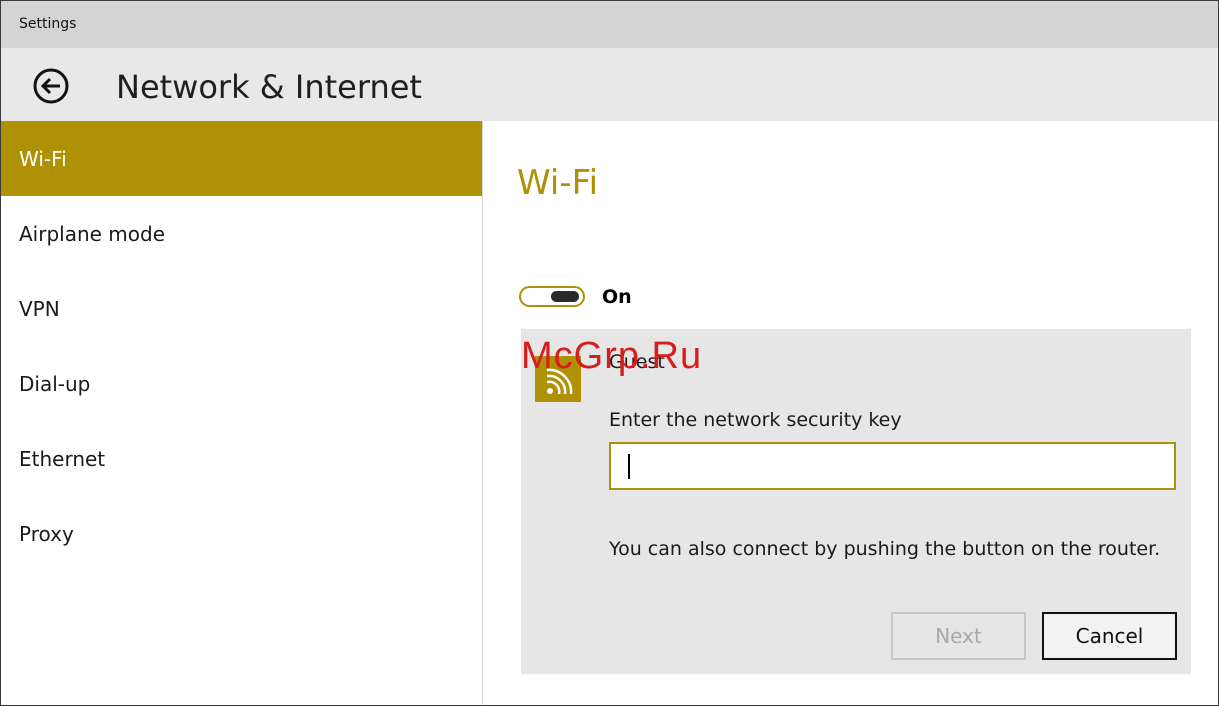 This screenshot has width=1219, height=706. What do you see at coordinates (558, 183) in the screenshot?
I see `section-title: Wi-Fi` at bounding box center [558, 183].